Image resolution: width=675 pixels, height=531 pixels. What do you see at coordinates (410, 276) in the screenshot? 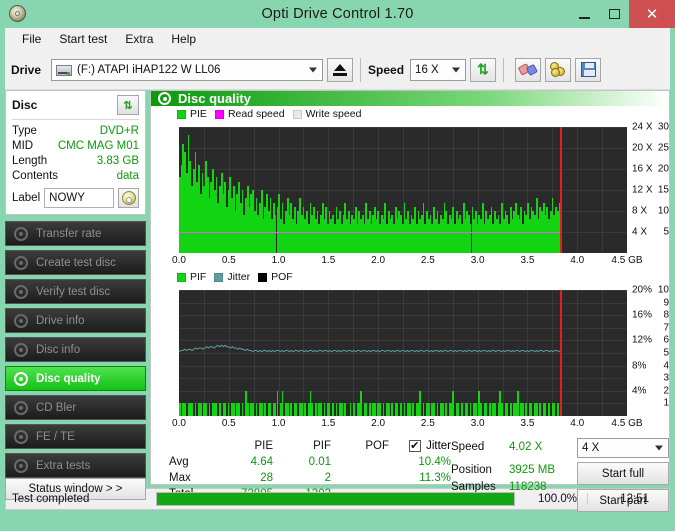
I see `legend-bottom: PIF Jitter POF` at bounding box center [410, 276].